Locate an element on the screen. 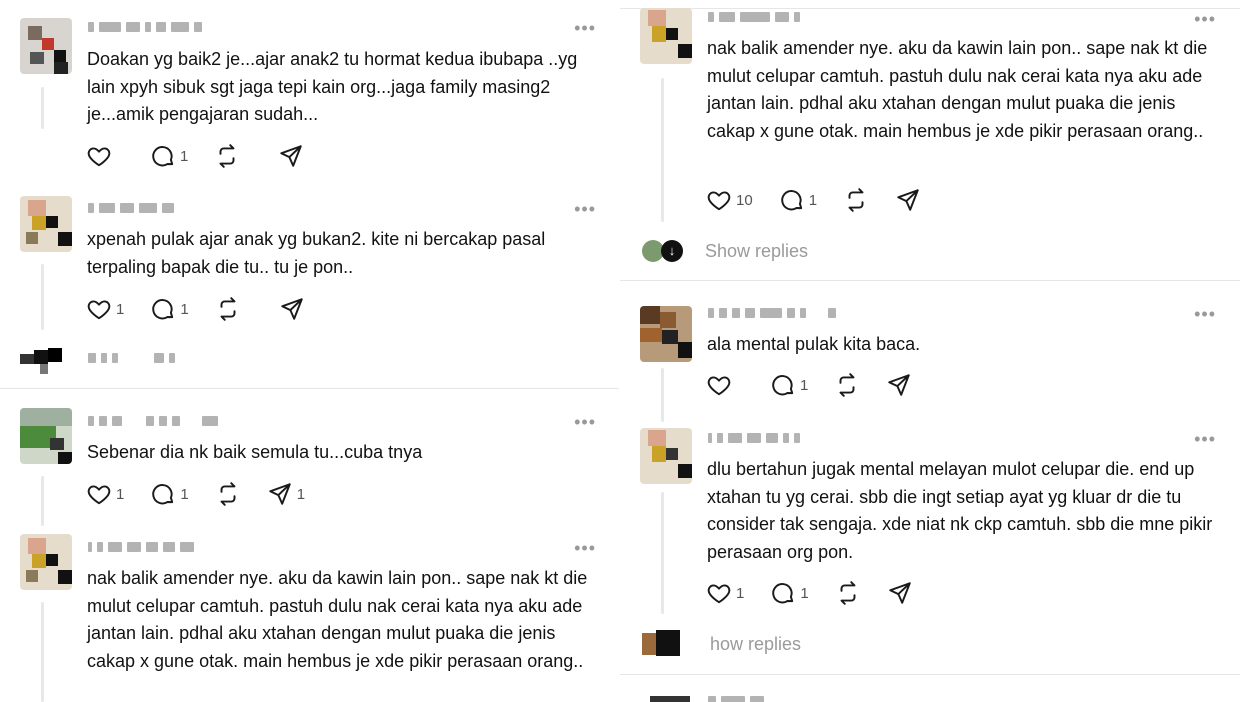 Image resolution: width=1240 pixels, height=702 pixels. post-text: ala mental pulak kita baca. is located at coordinates (814, 344).